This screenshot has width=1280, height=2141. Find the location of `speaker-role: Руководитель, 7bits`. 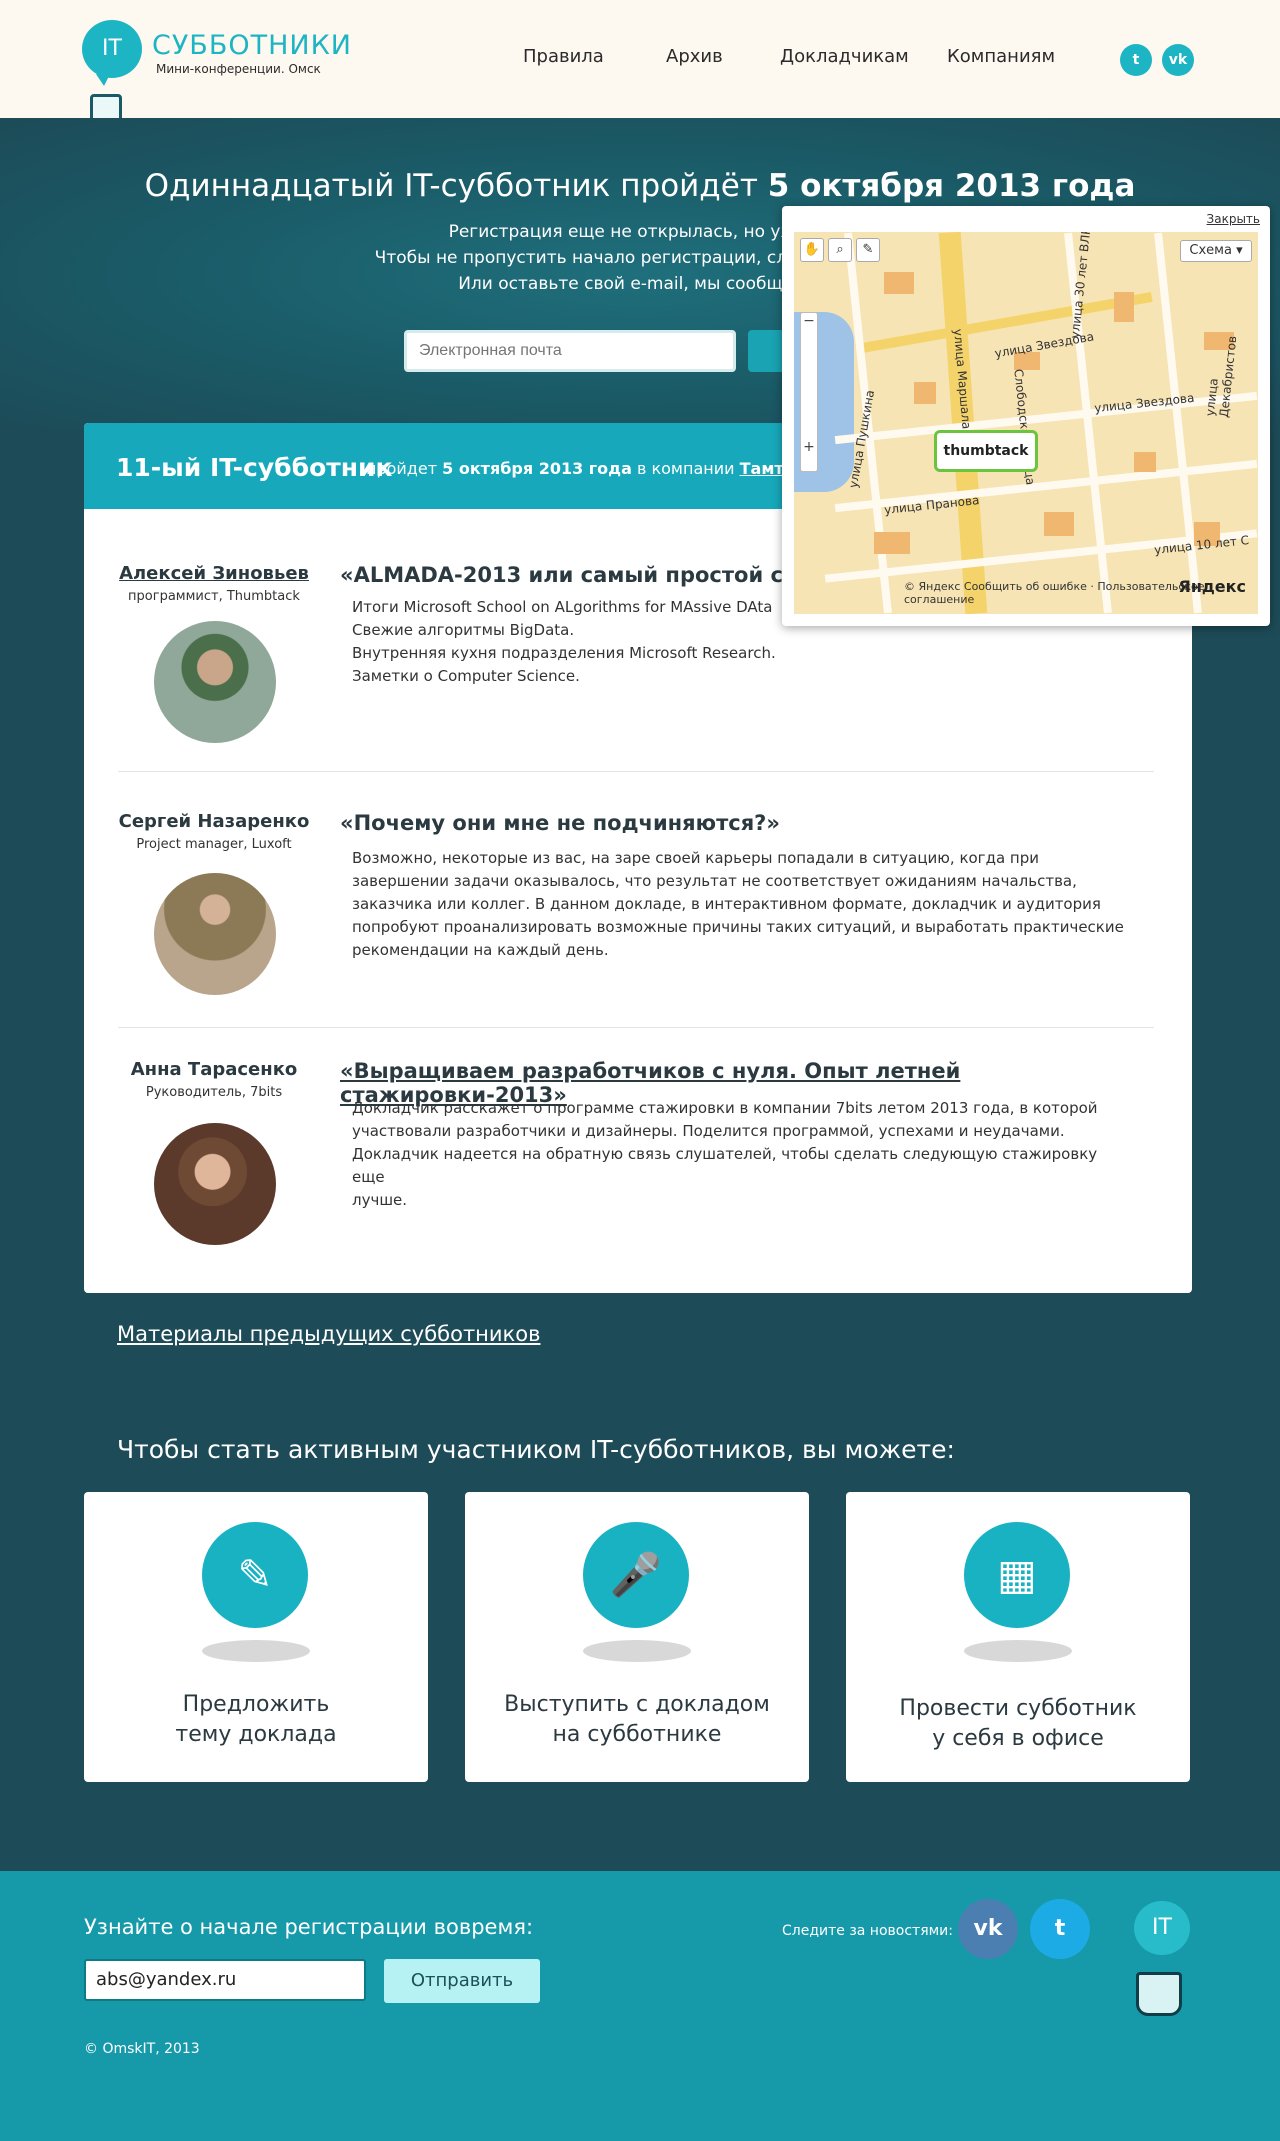

speaker-role: Руководитель, 7bits is located at coordinates (214, 1092).